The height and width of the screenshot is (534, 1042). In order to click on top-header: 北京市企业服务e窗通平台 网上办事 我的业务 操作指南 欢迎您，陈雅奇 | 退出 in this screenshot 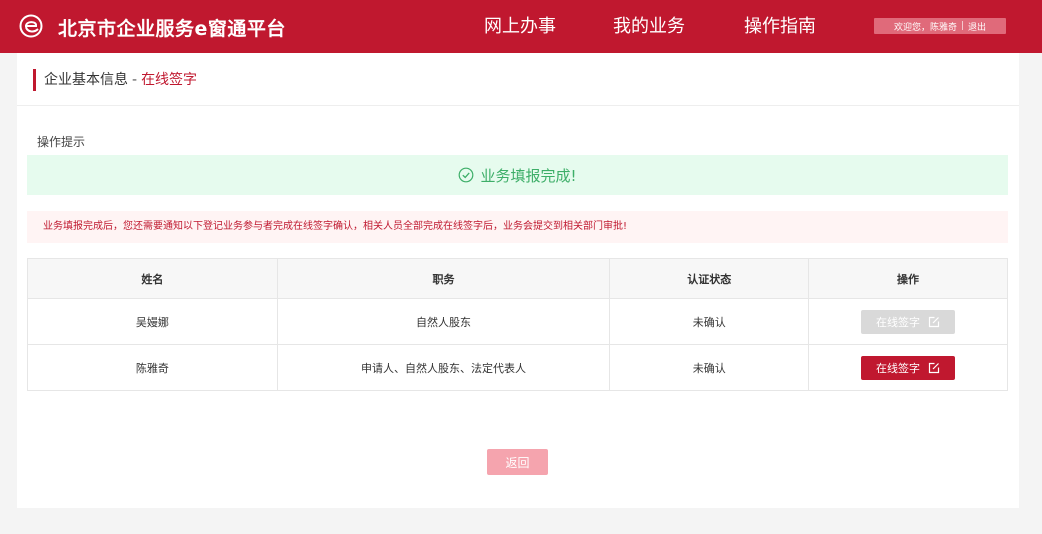, I will do `click(521, 26)`.